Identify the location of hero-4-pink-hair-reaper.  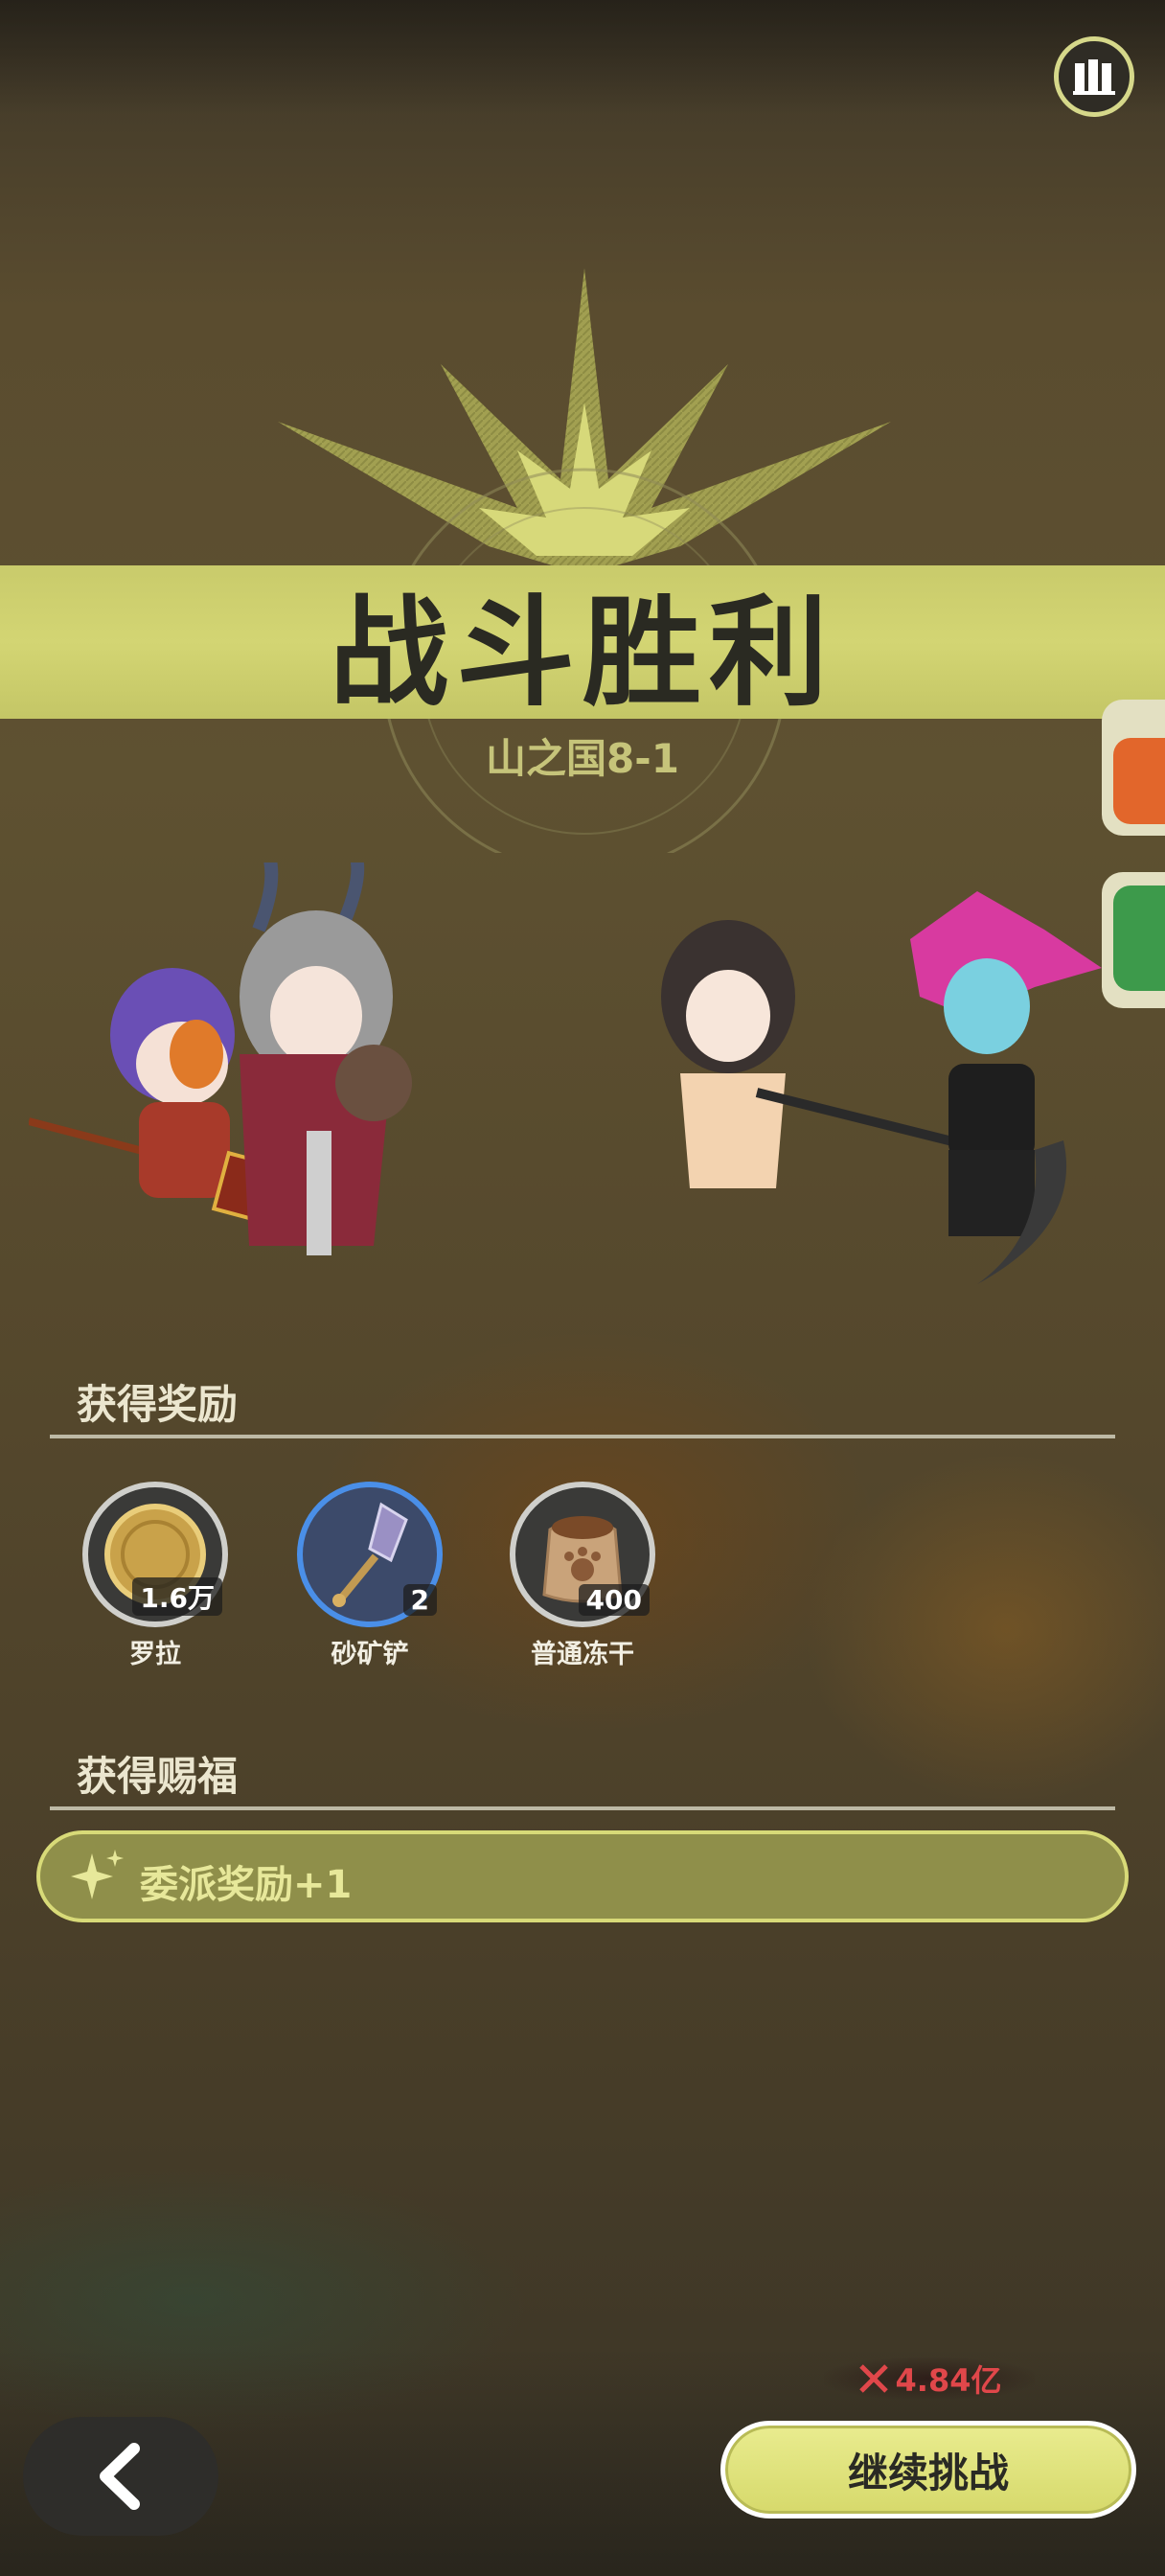
(1006, 1087).